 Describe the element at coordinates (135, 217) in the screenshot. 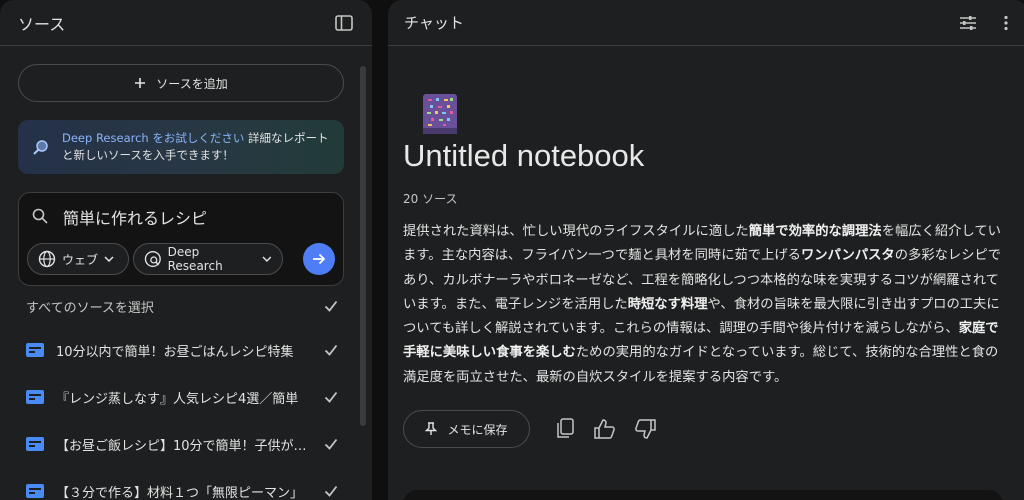

I see `search-input: 簡単に作れるレシピ` at that location.